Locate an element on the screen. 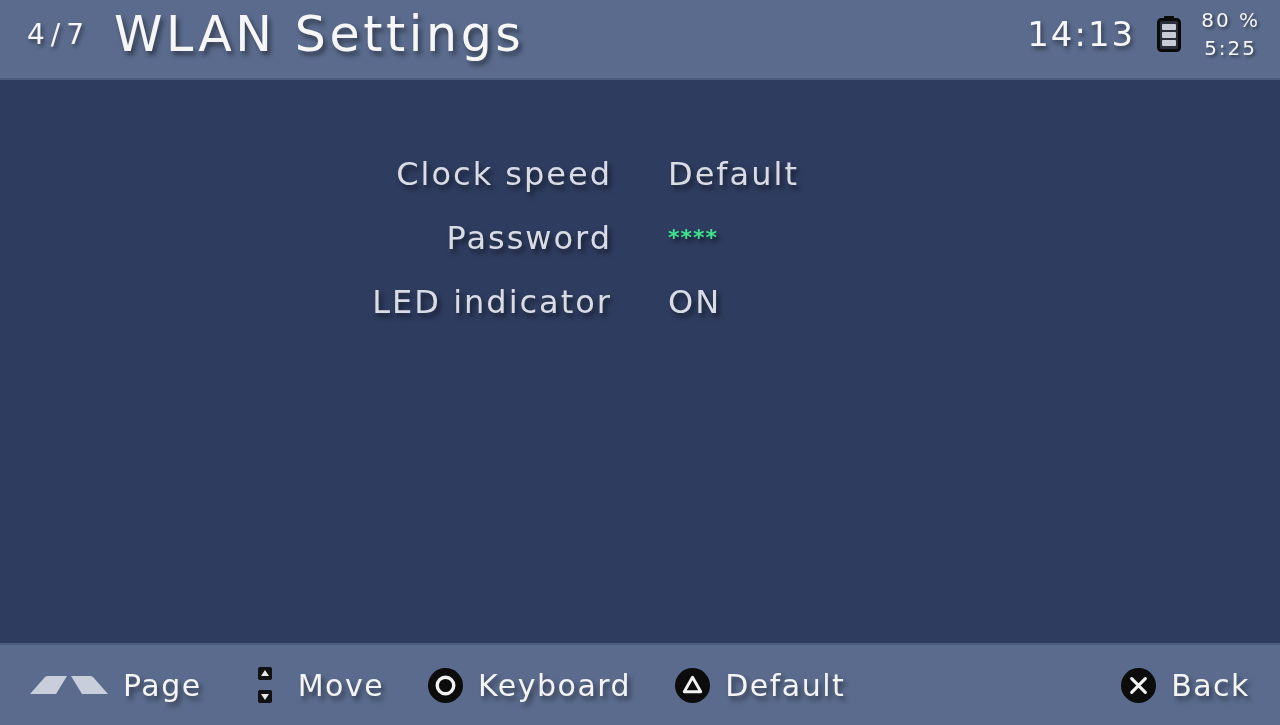 The height and width of the screenshot is (725, 1280). hint-label: Back is located at coordinates (1210, 685).